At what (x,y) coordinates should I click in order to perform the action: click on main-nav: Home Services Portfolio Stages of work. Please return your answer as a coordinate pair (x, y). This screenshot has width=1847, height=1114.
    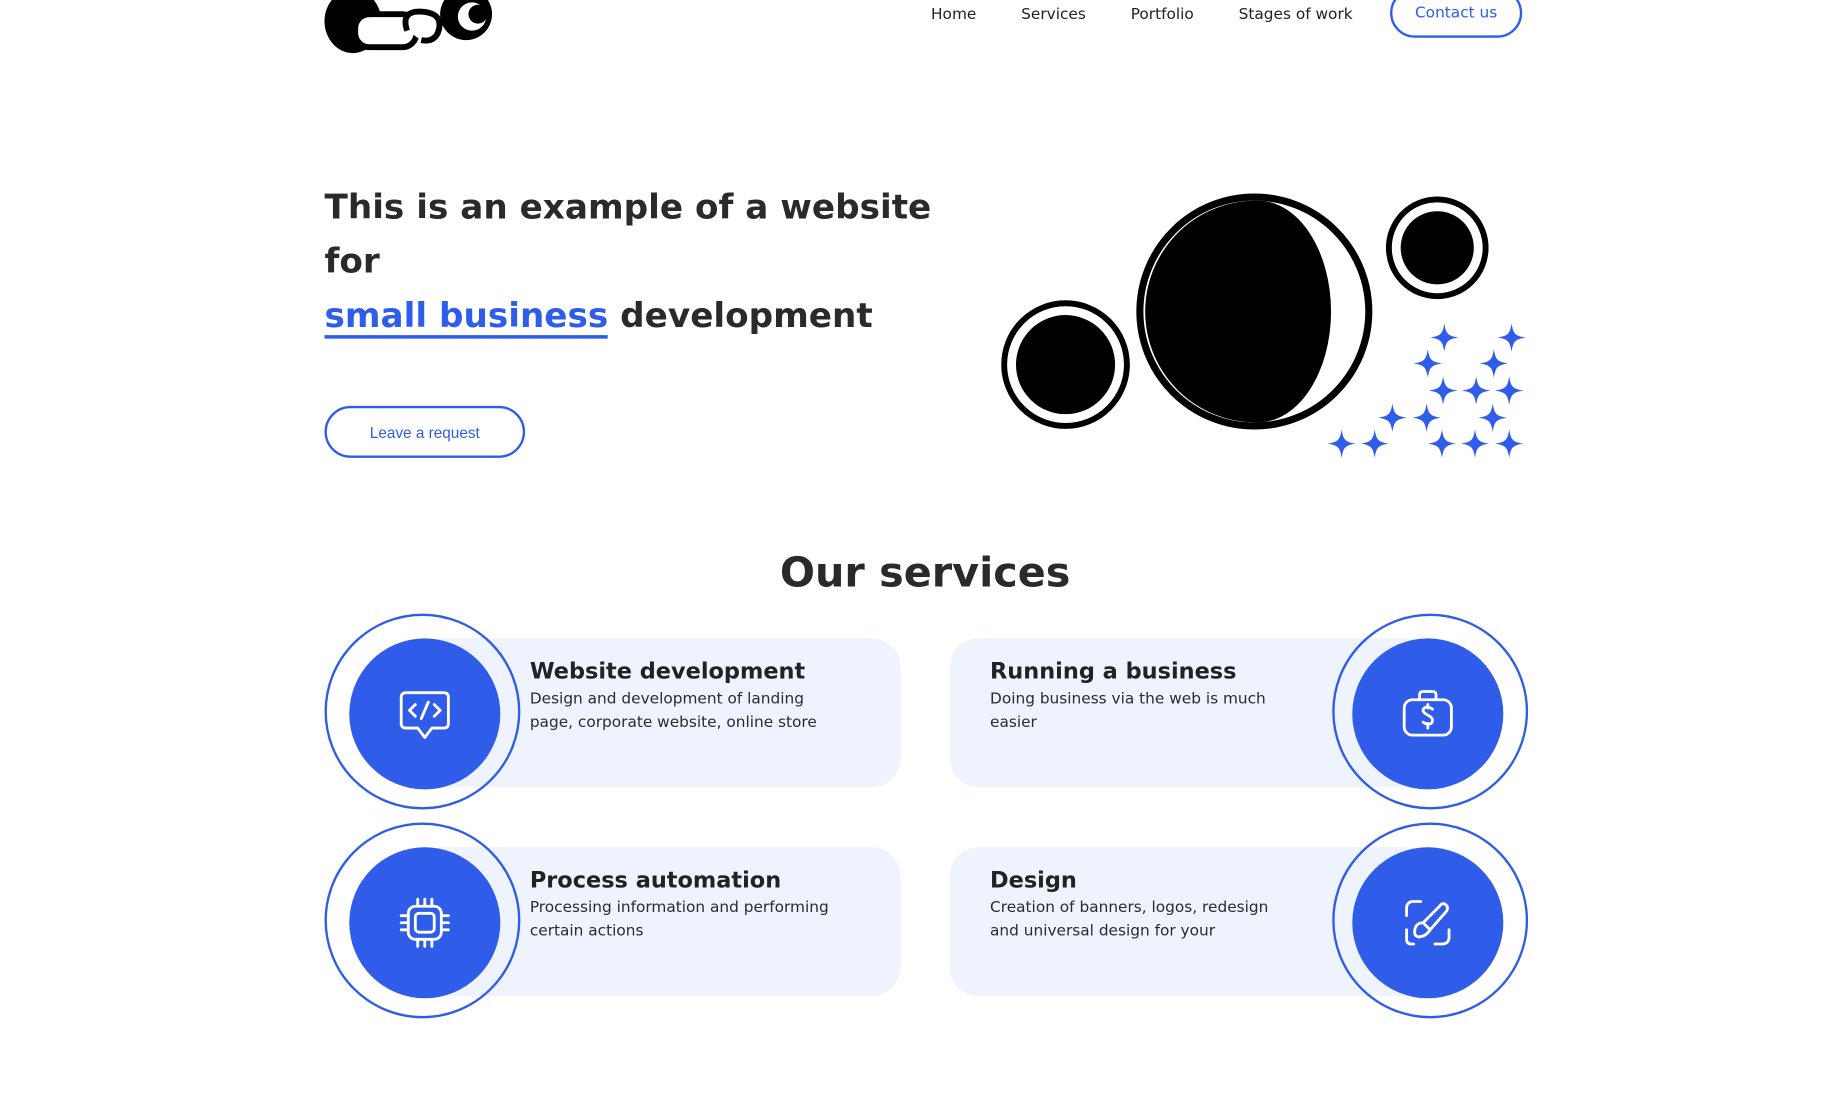
    Looking at the image, I should click on (1164, 14).